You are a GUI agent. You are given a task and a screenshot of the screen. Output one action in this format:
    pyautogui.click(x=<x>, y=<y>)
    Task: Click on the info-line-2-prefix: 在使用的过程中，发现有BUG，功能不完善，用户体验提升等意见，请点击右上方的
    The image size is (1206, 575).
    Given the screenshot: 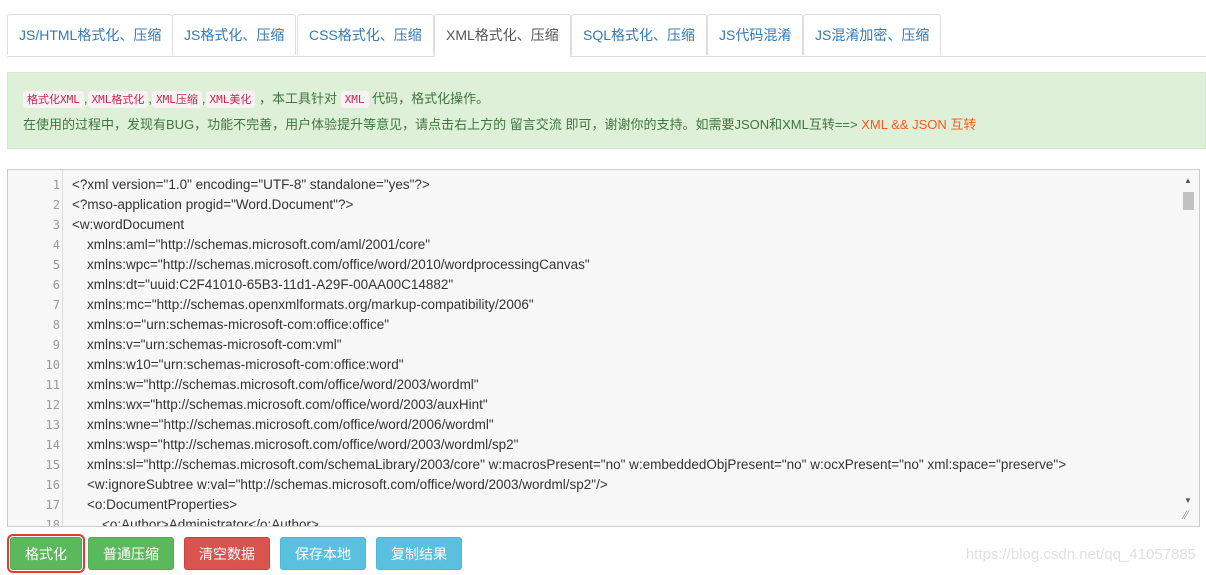 What is the action you would take?
    pyautogui.click(x=265, y=124)
    